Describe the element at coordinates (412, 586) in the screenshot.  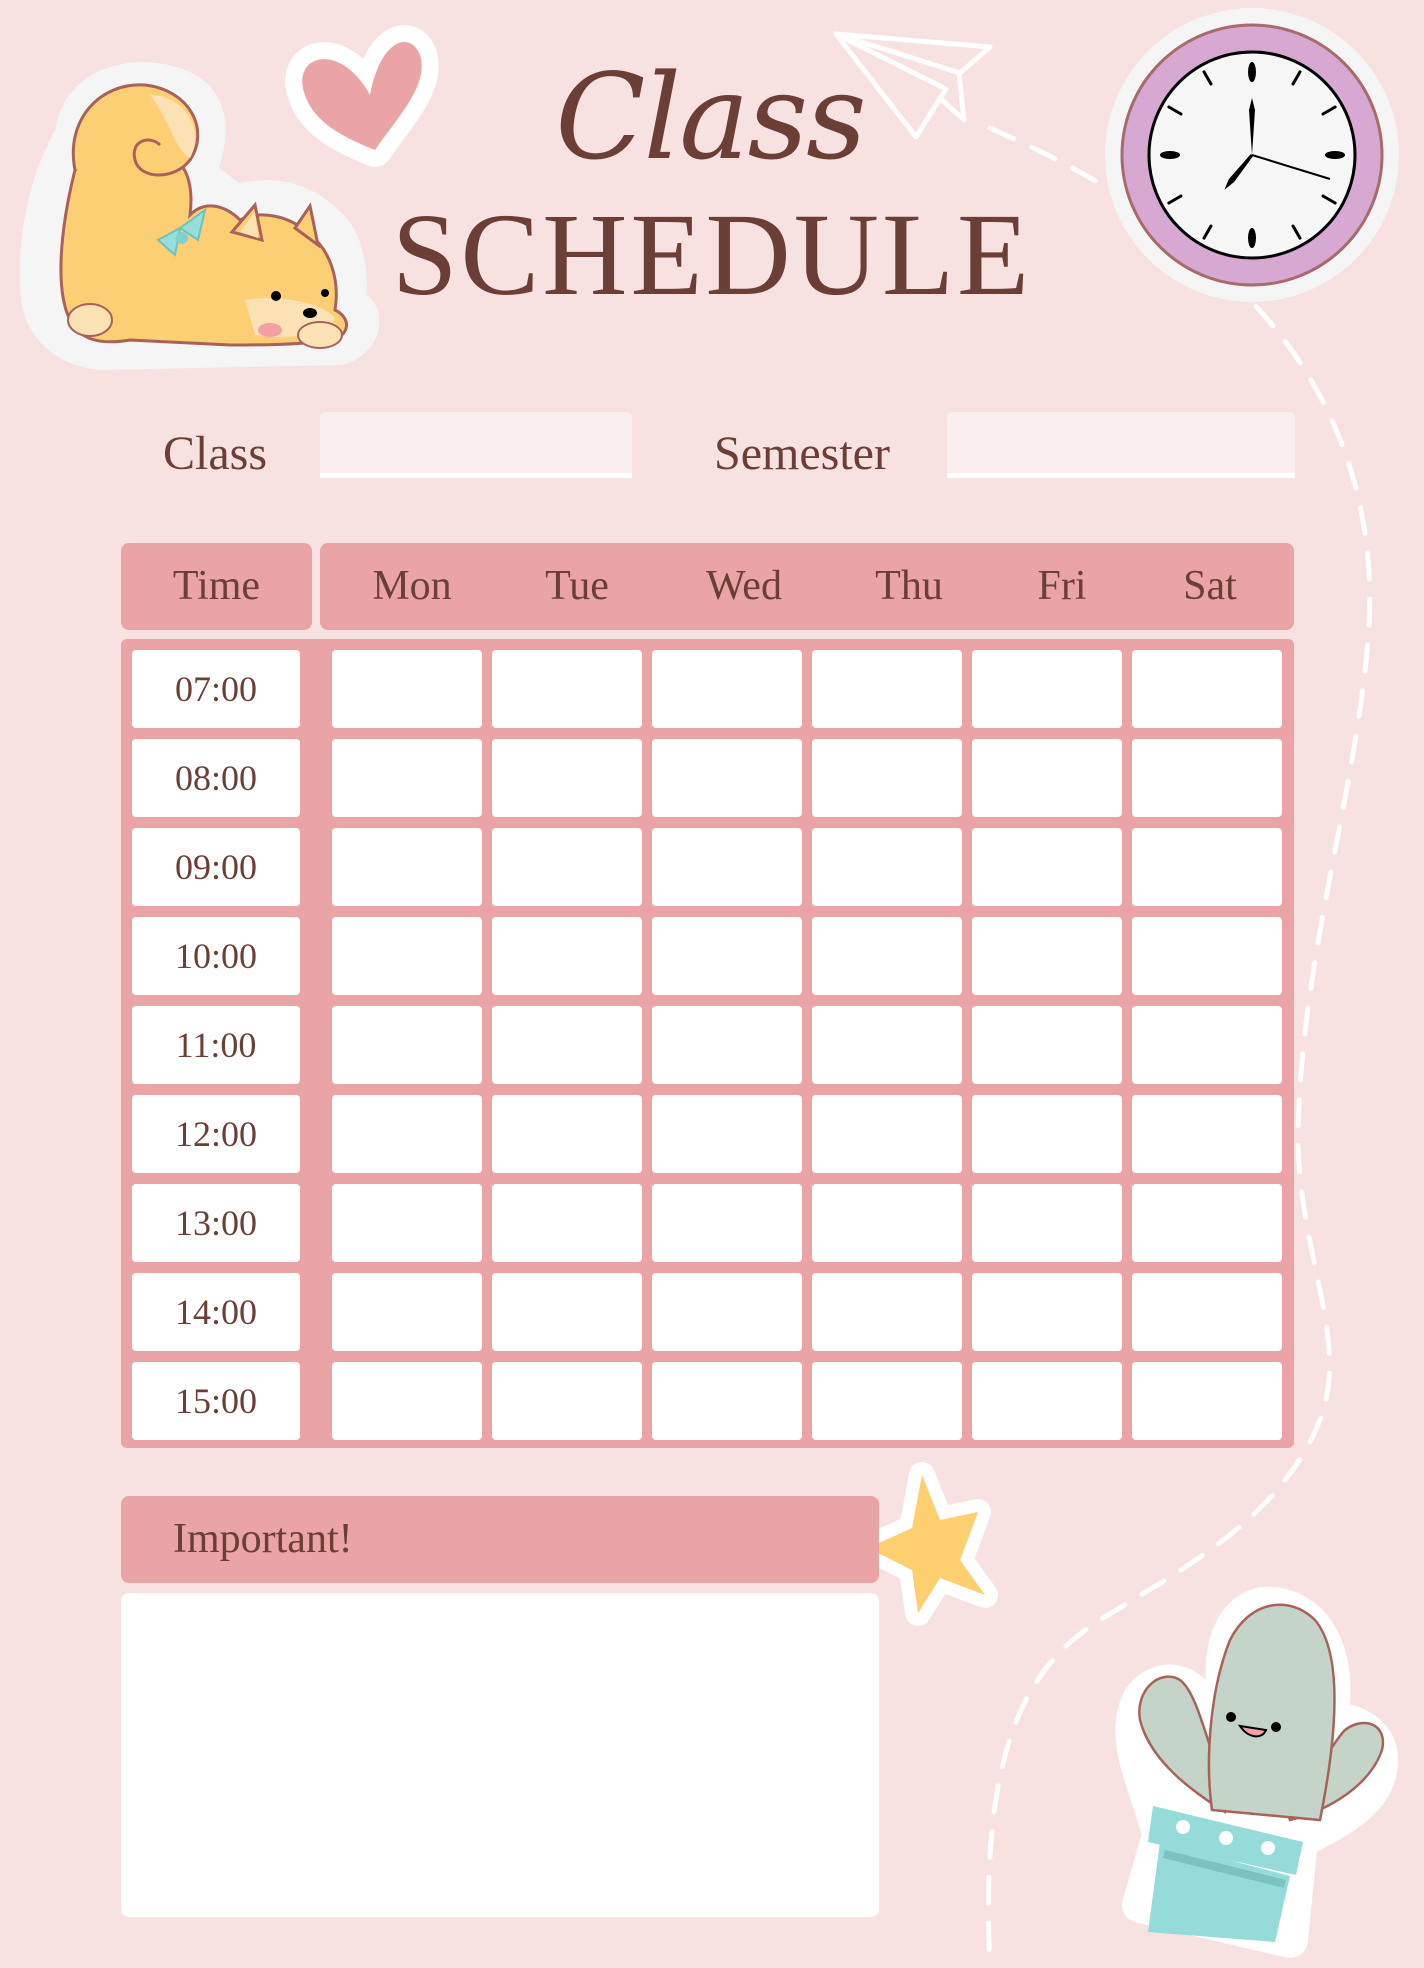
I see `day-header-mon: Mon` at that location.